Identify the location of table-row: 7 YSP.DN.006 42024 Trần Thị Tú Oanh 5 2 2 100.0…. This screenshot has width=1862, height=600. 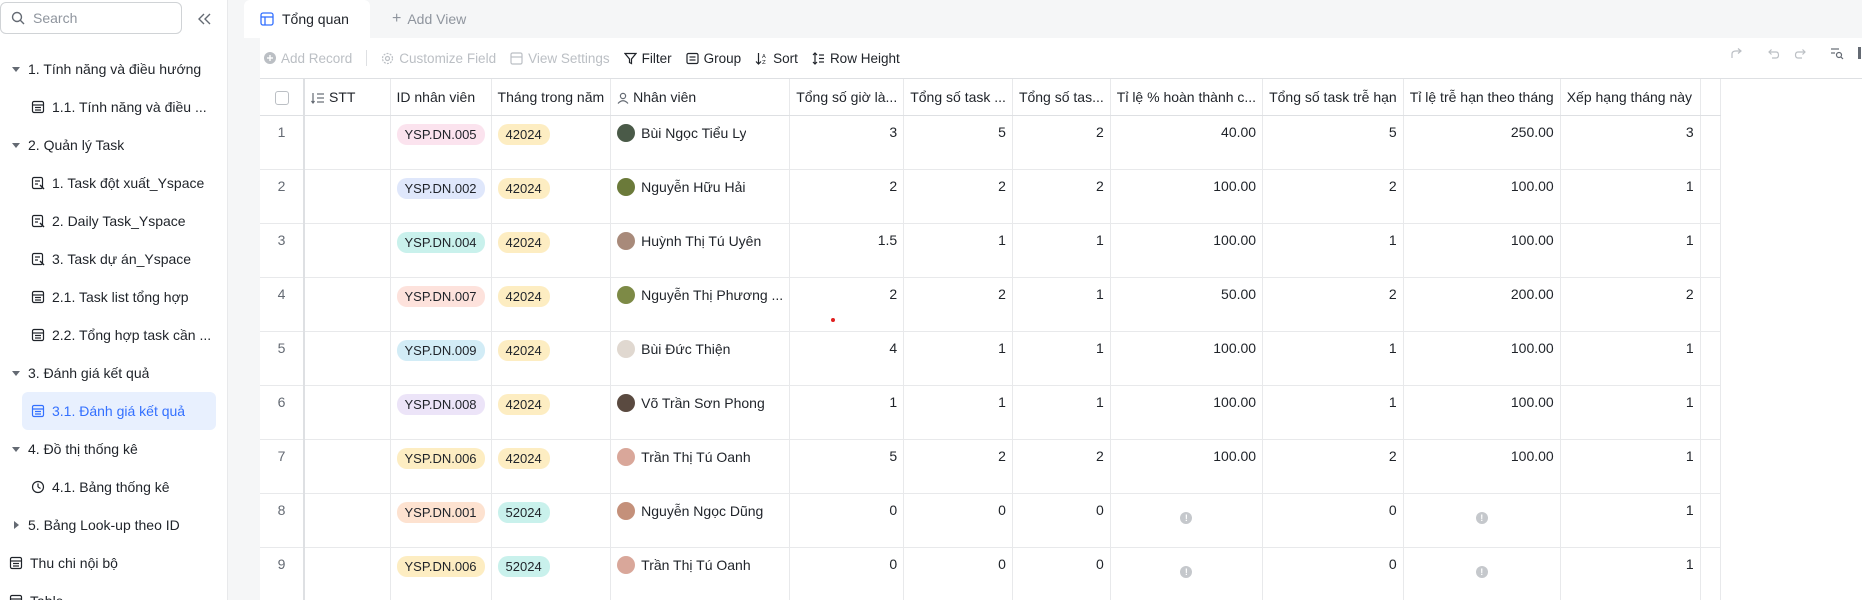
(990, 466).